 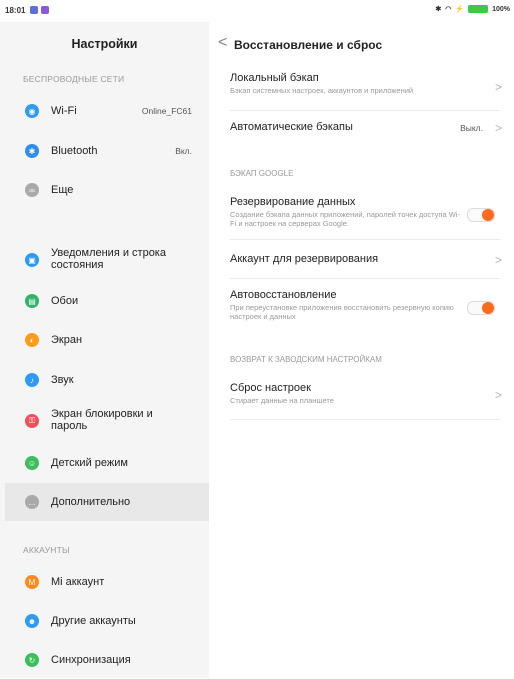 I want to click on sidebar-item-label: Другие аккаунты, so click(x=93, y=621).